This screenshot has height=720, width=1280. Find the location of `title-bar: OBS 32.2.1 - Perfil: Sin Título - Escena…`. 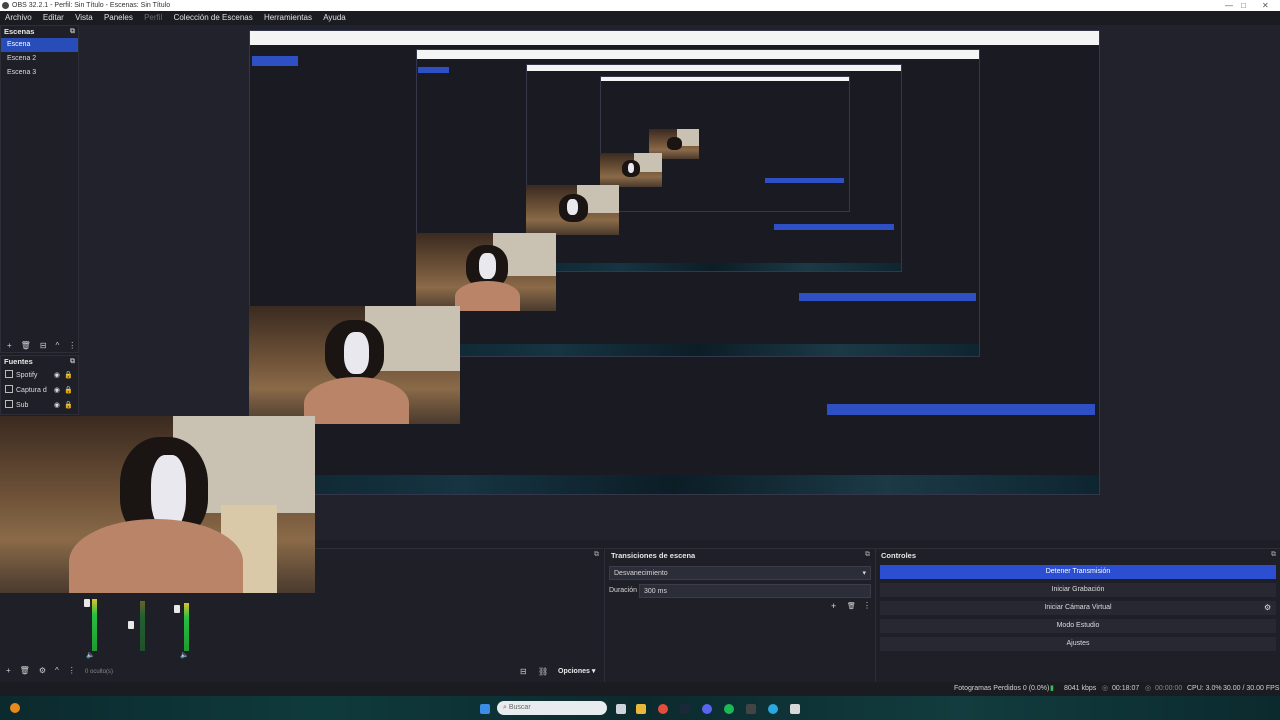

title-bar: OBS 32.2.1 - Perfil: Sin Título - Escena… is located at coordinates (640, 5).